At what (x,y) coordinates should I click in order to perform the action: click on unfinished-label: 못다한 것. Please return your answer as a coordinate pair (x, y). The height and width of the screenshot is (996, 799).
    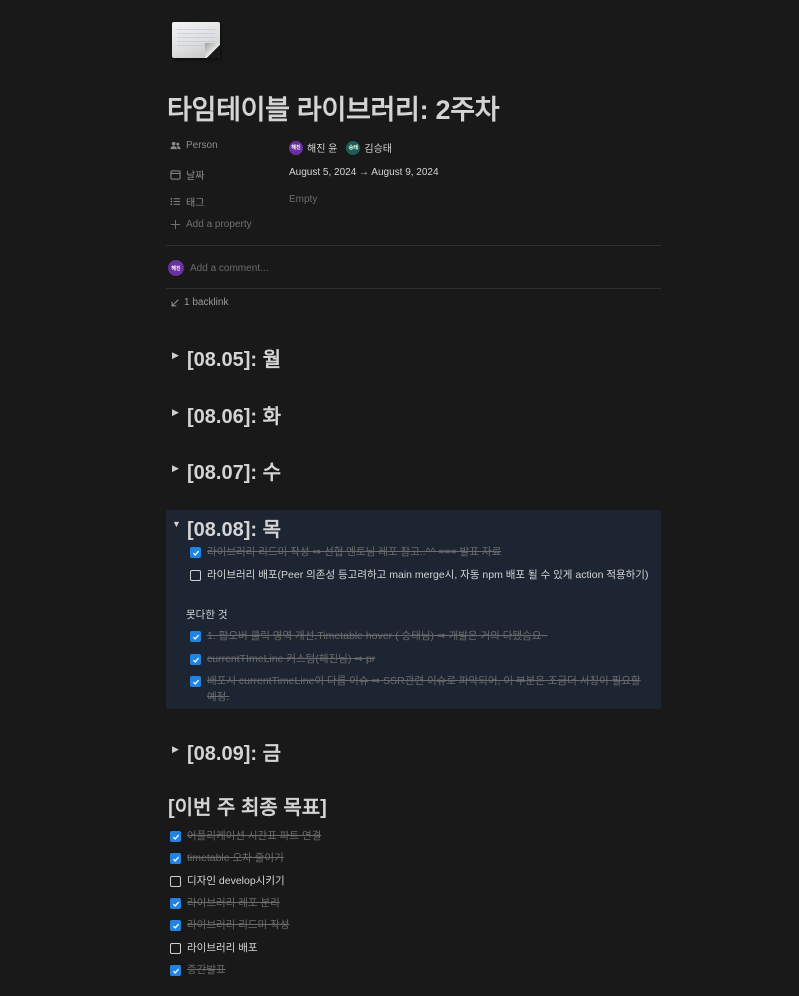
    Looking at the image, I should click on (207, 615).